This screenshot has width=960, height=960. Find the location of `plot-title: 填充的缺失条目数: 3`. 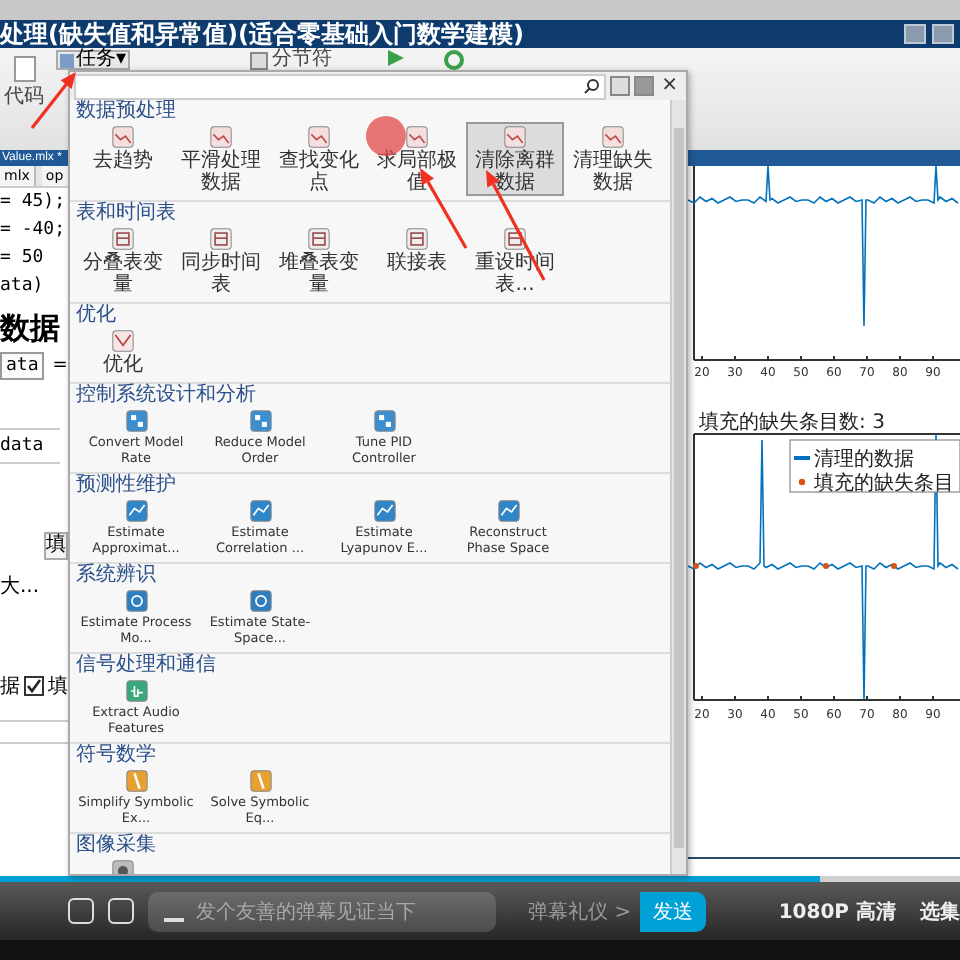

plot-title: 填充的缺失条目数: 3 is located at coordinates (792, 423).